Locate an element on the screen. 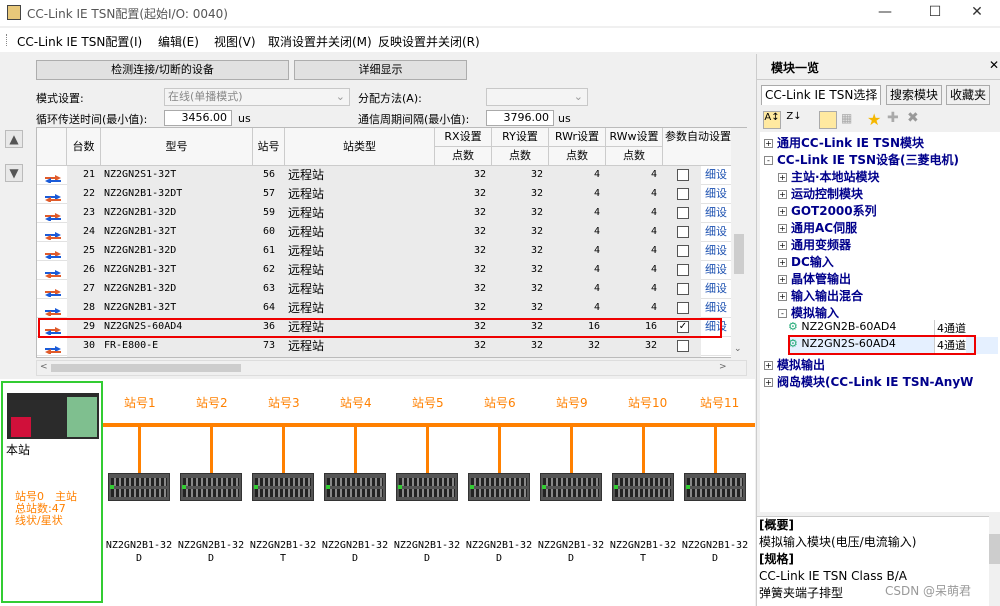 The height and width of the screenshot is (606, 1000). minimize-button: — is located at coordinates (885, 13).